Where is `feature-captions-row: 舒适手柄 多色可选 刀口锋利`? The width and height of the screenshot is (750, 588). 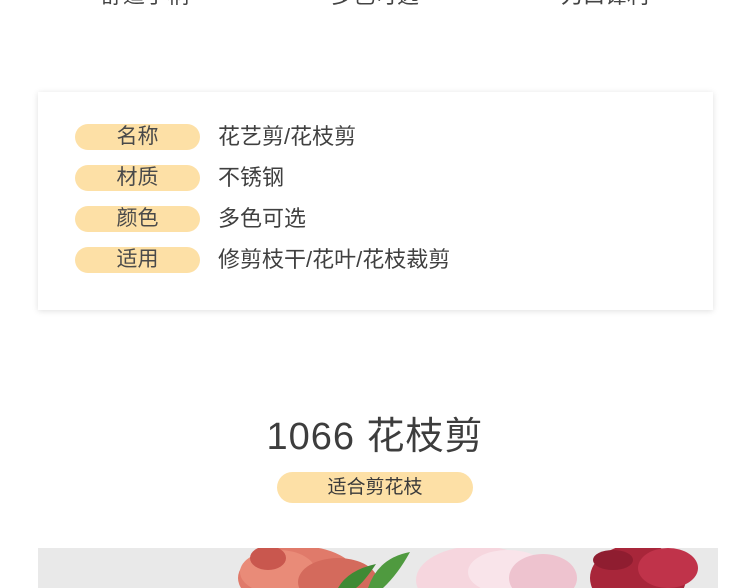
feature-captions-row: 舒适手柄 多色可选 刀口锋利 is located at coordinates (375, 9).